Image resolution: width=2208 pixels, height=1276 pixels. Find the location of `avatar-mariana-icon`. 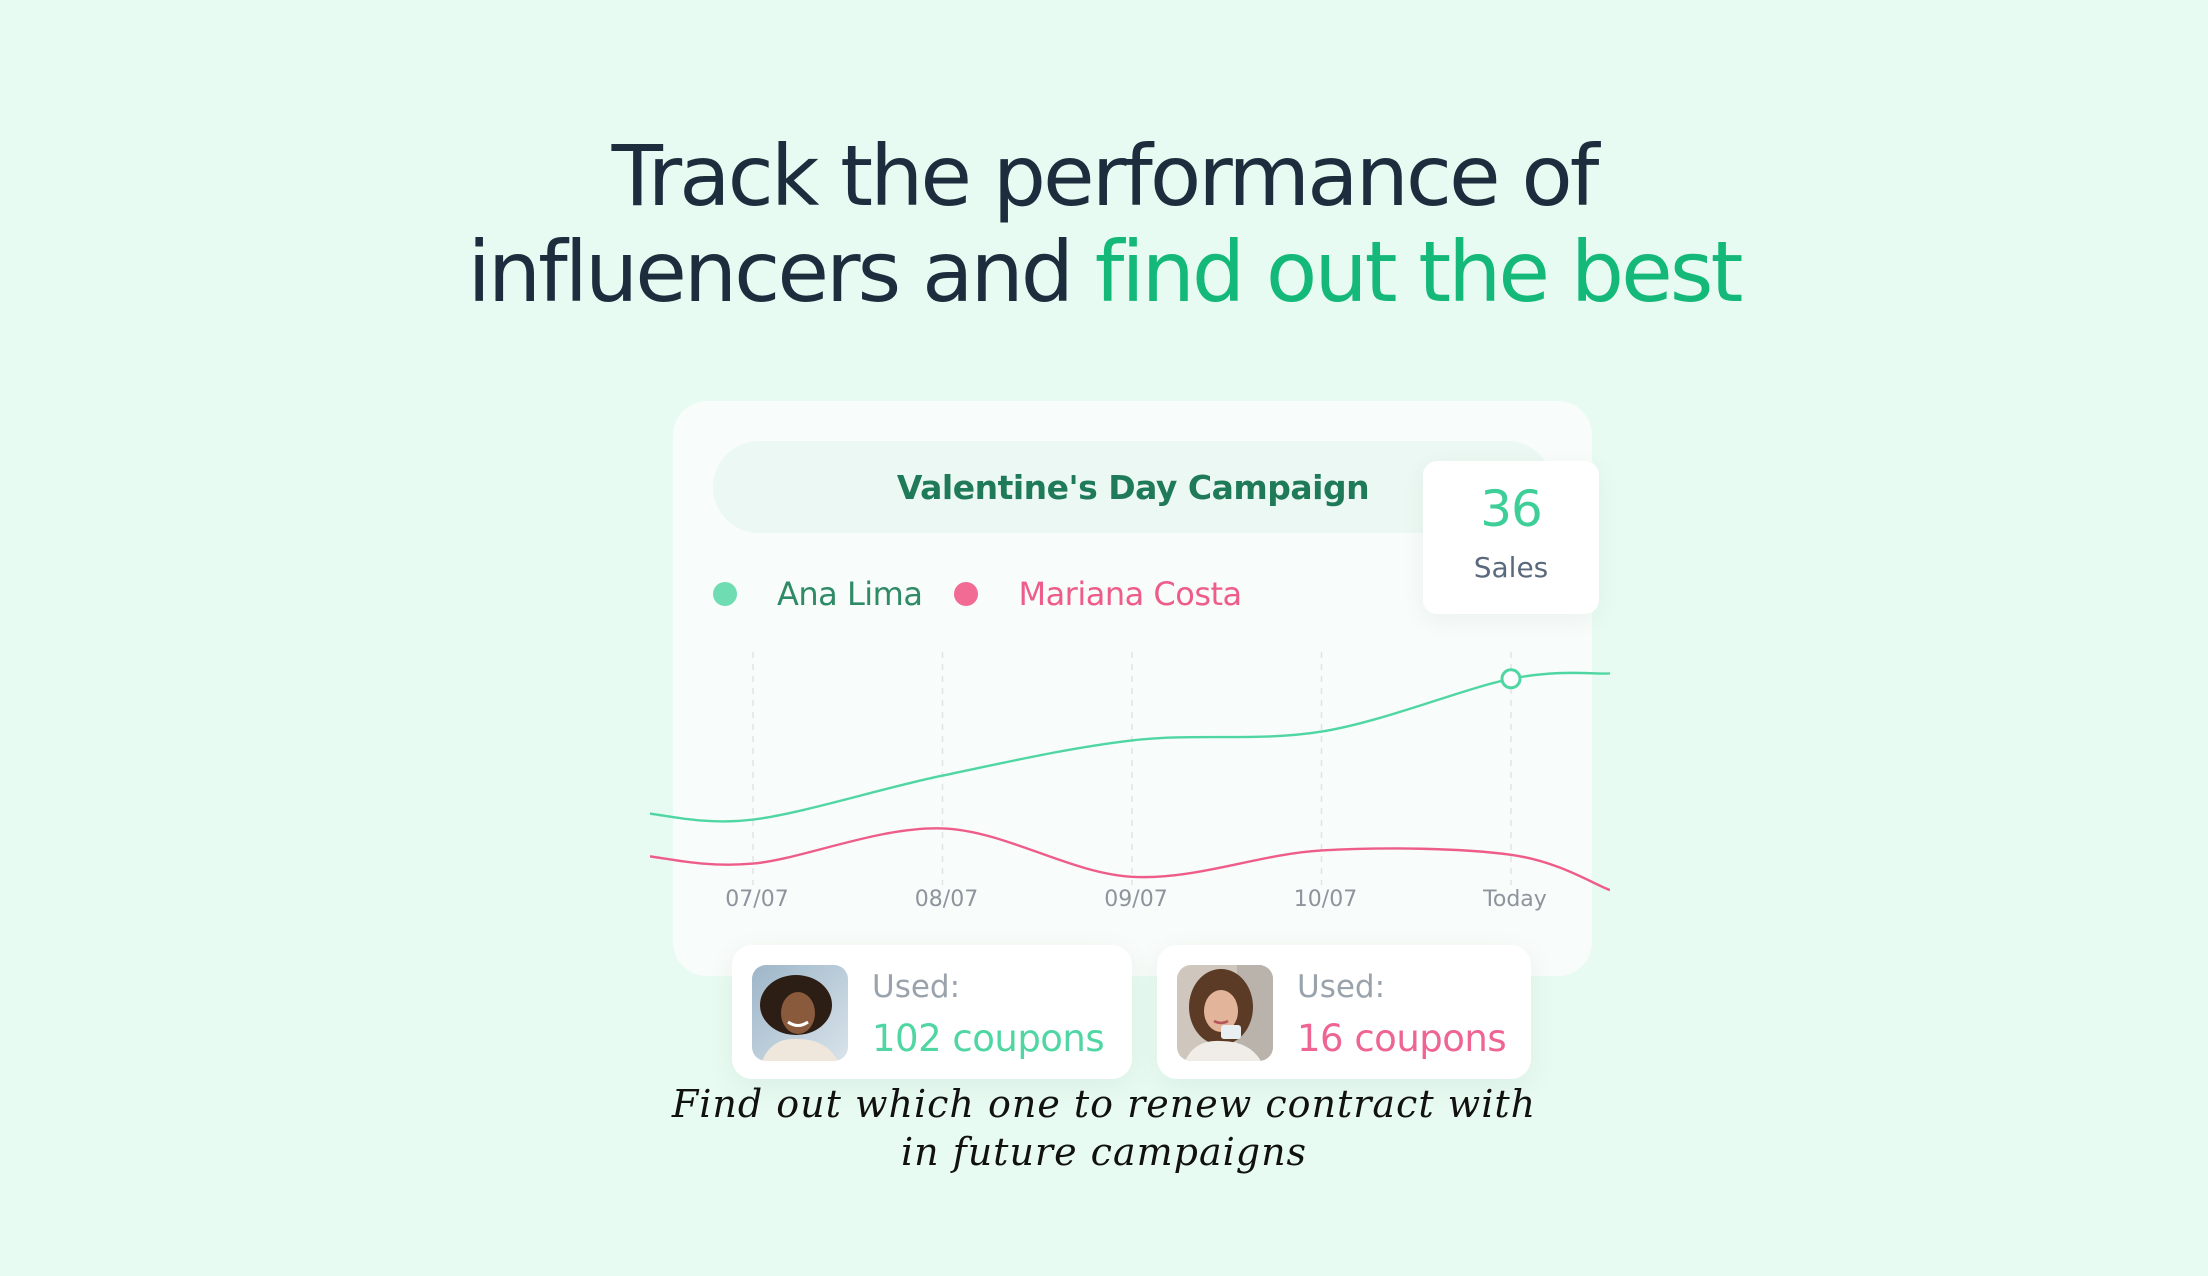

avatar-mariana-icon is located at coordinates (1225, 1013).